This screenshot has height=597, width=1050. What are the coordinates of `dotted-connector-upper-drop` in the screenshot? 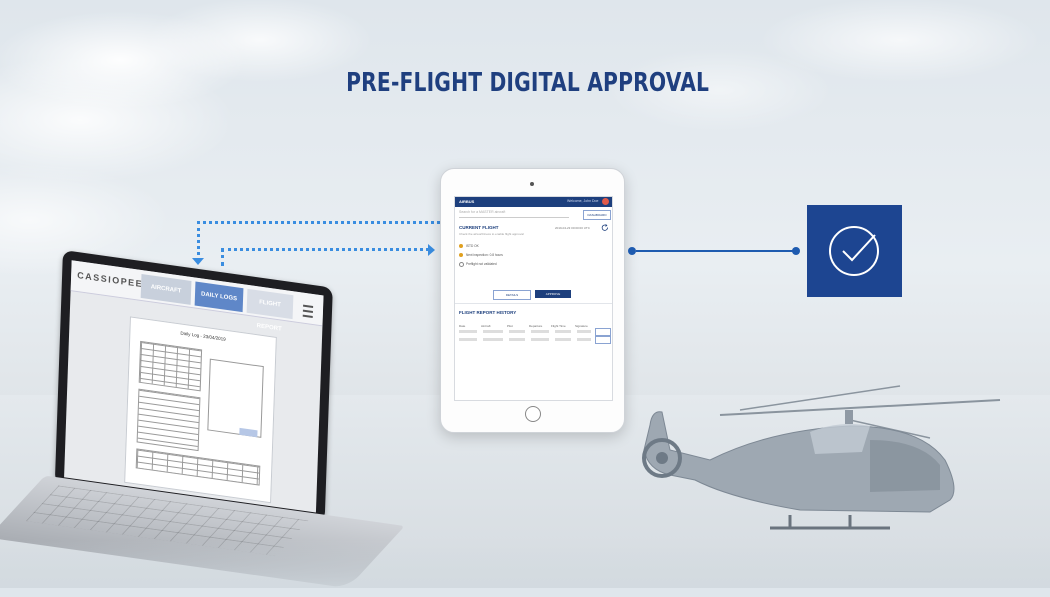 It's located at (198, 241).